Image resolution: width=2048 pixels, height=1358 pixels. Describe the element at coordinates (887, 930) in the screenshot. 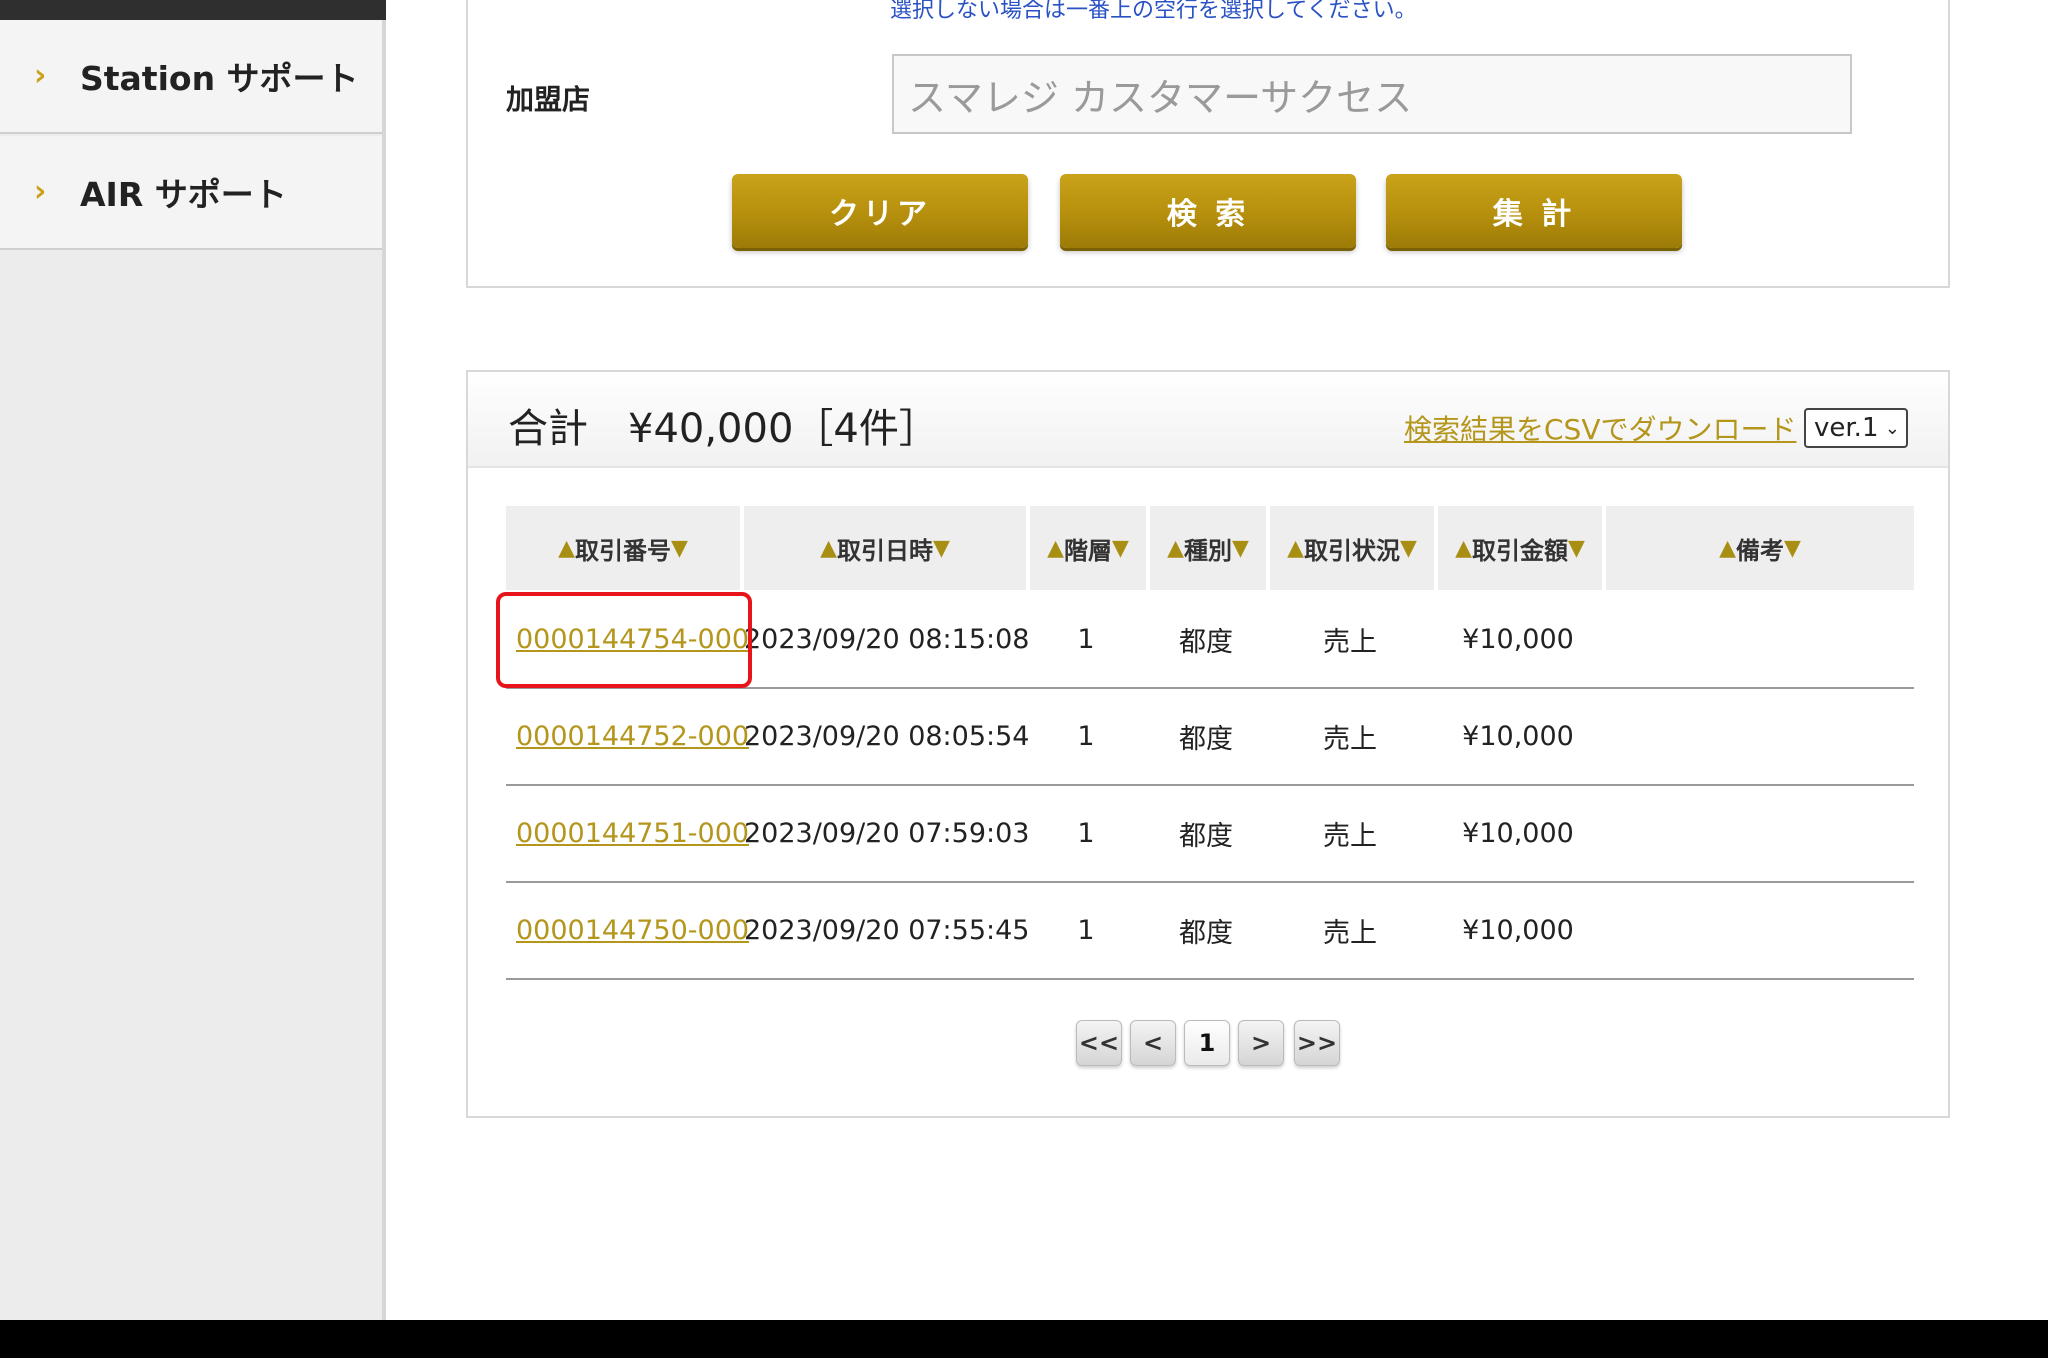

I see `transaction-datetime: 2023/09/20 07:55:45` at that location.